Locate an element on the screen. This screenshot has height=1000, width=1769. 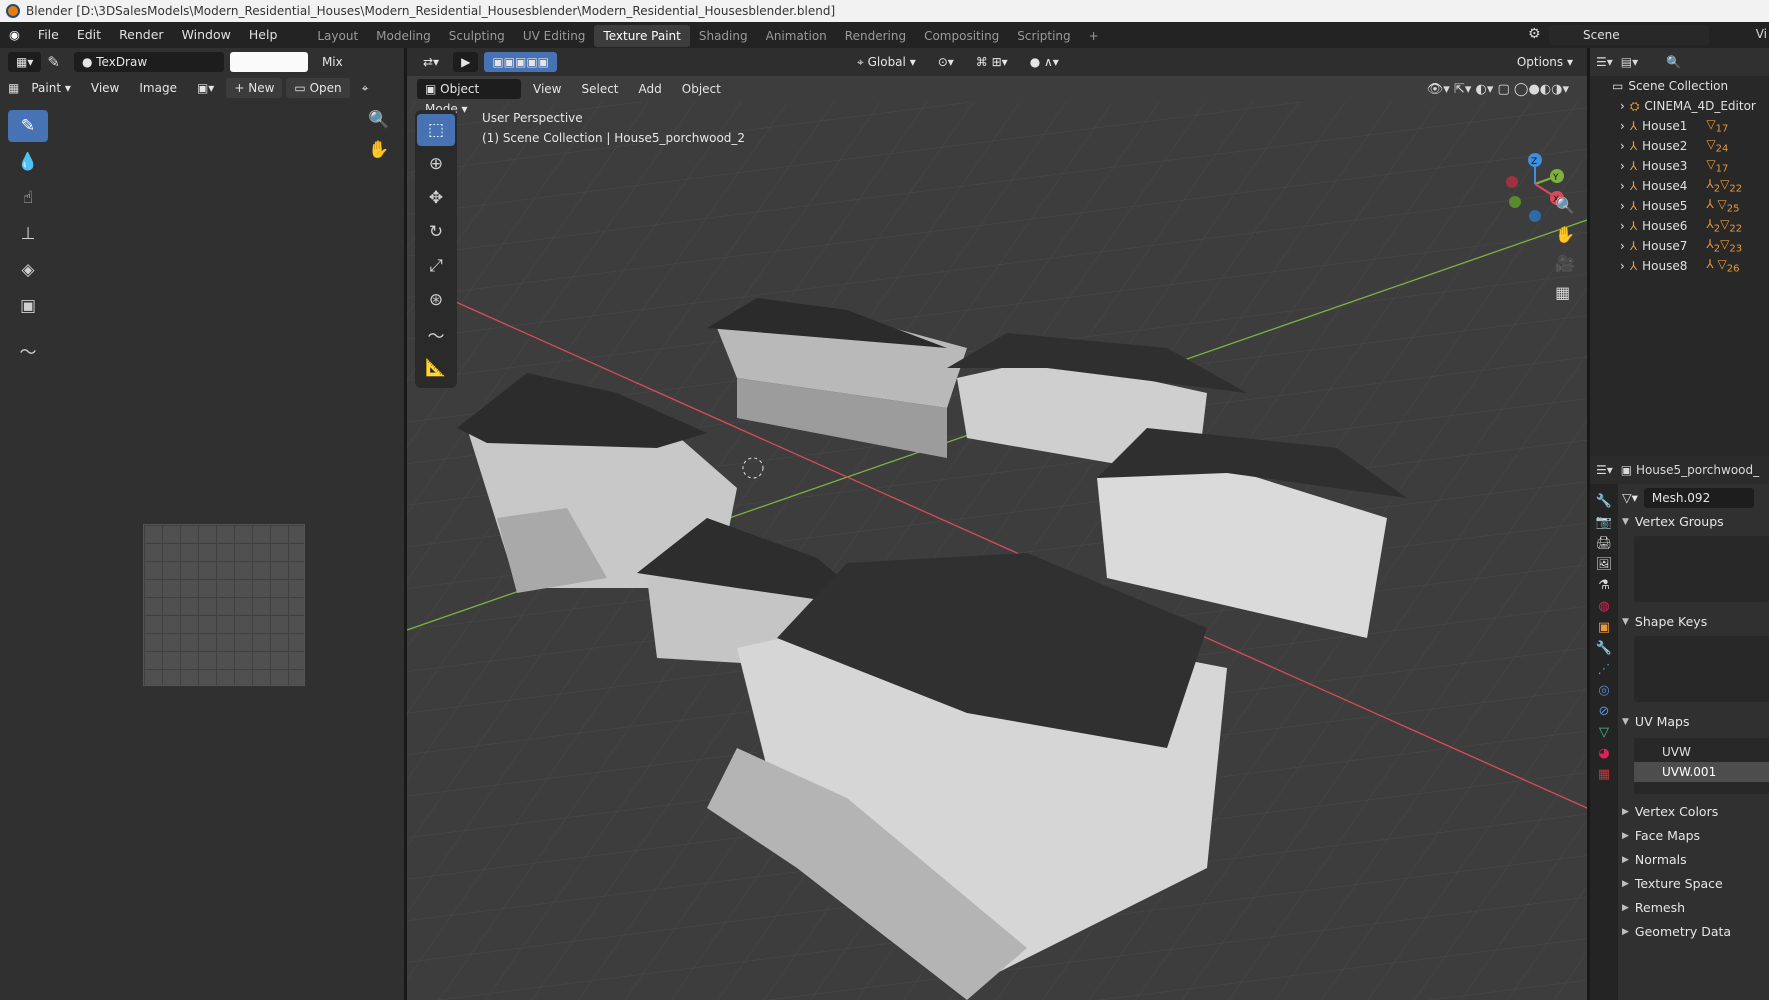
object-mode-dropdown: ▣ Object Mode ▾ is located at coordinates (469, 97).